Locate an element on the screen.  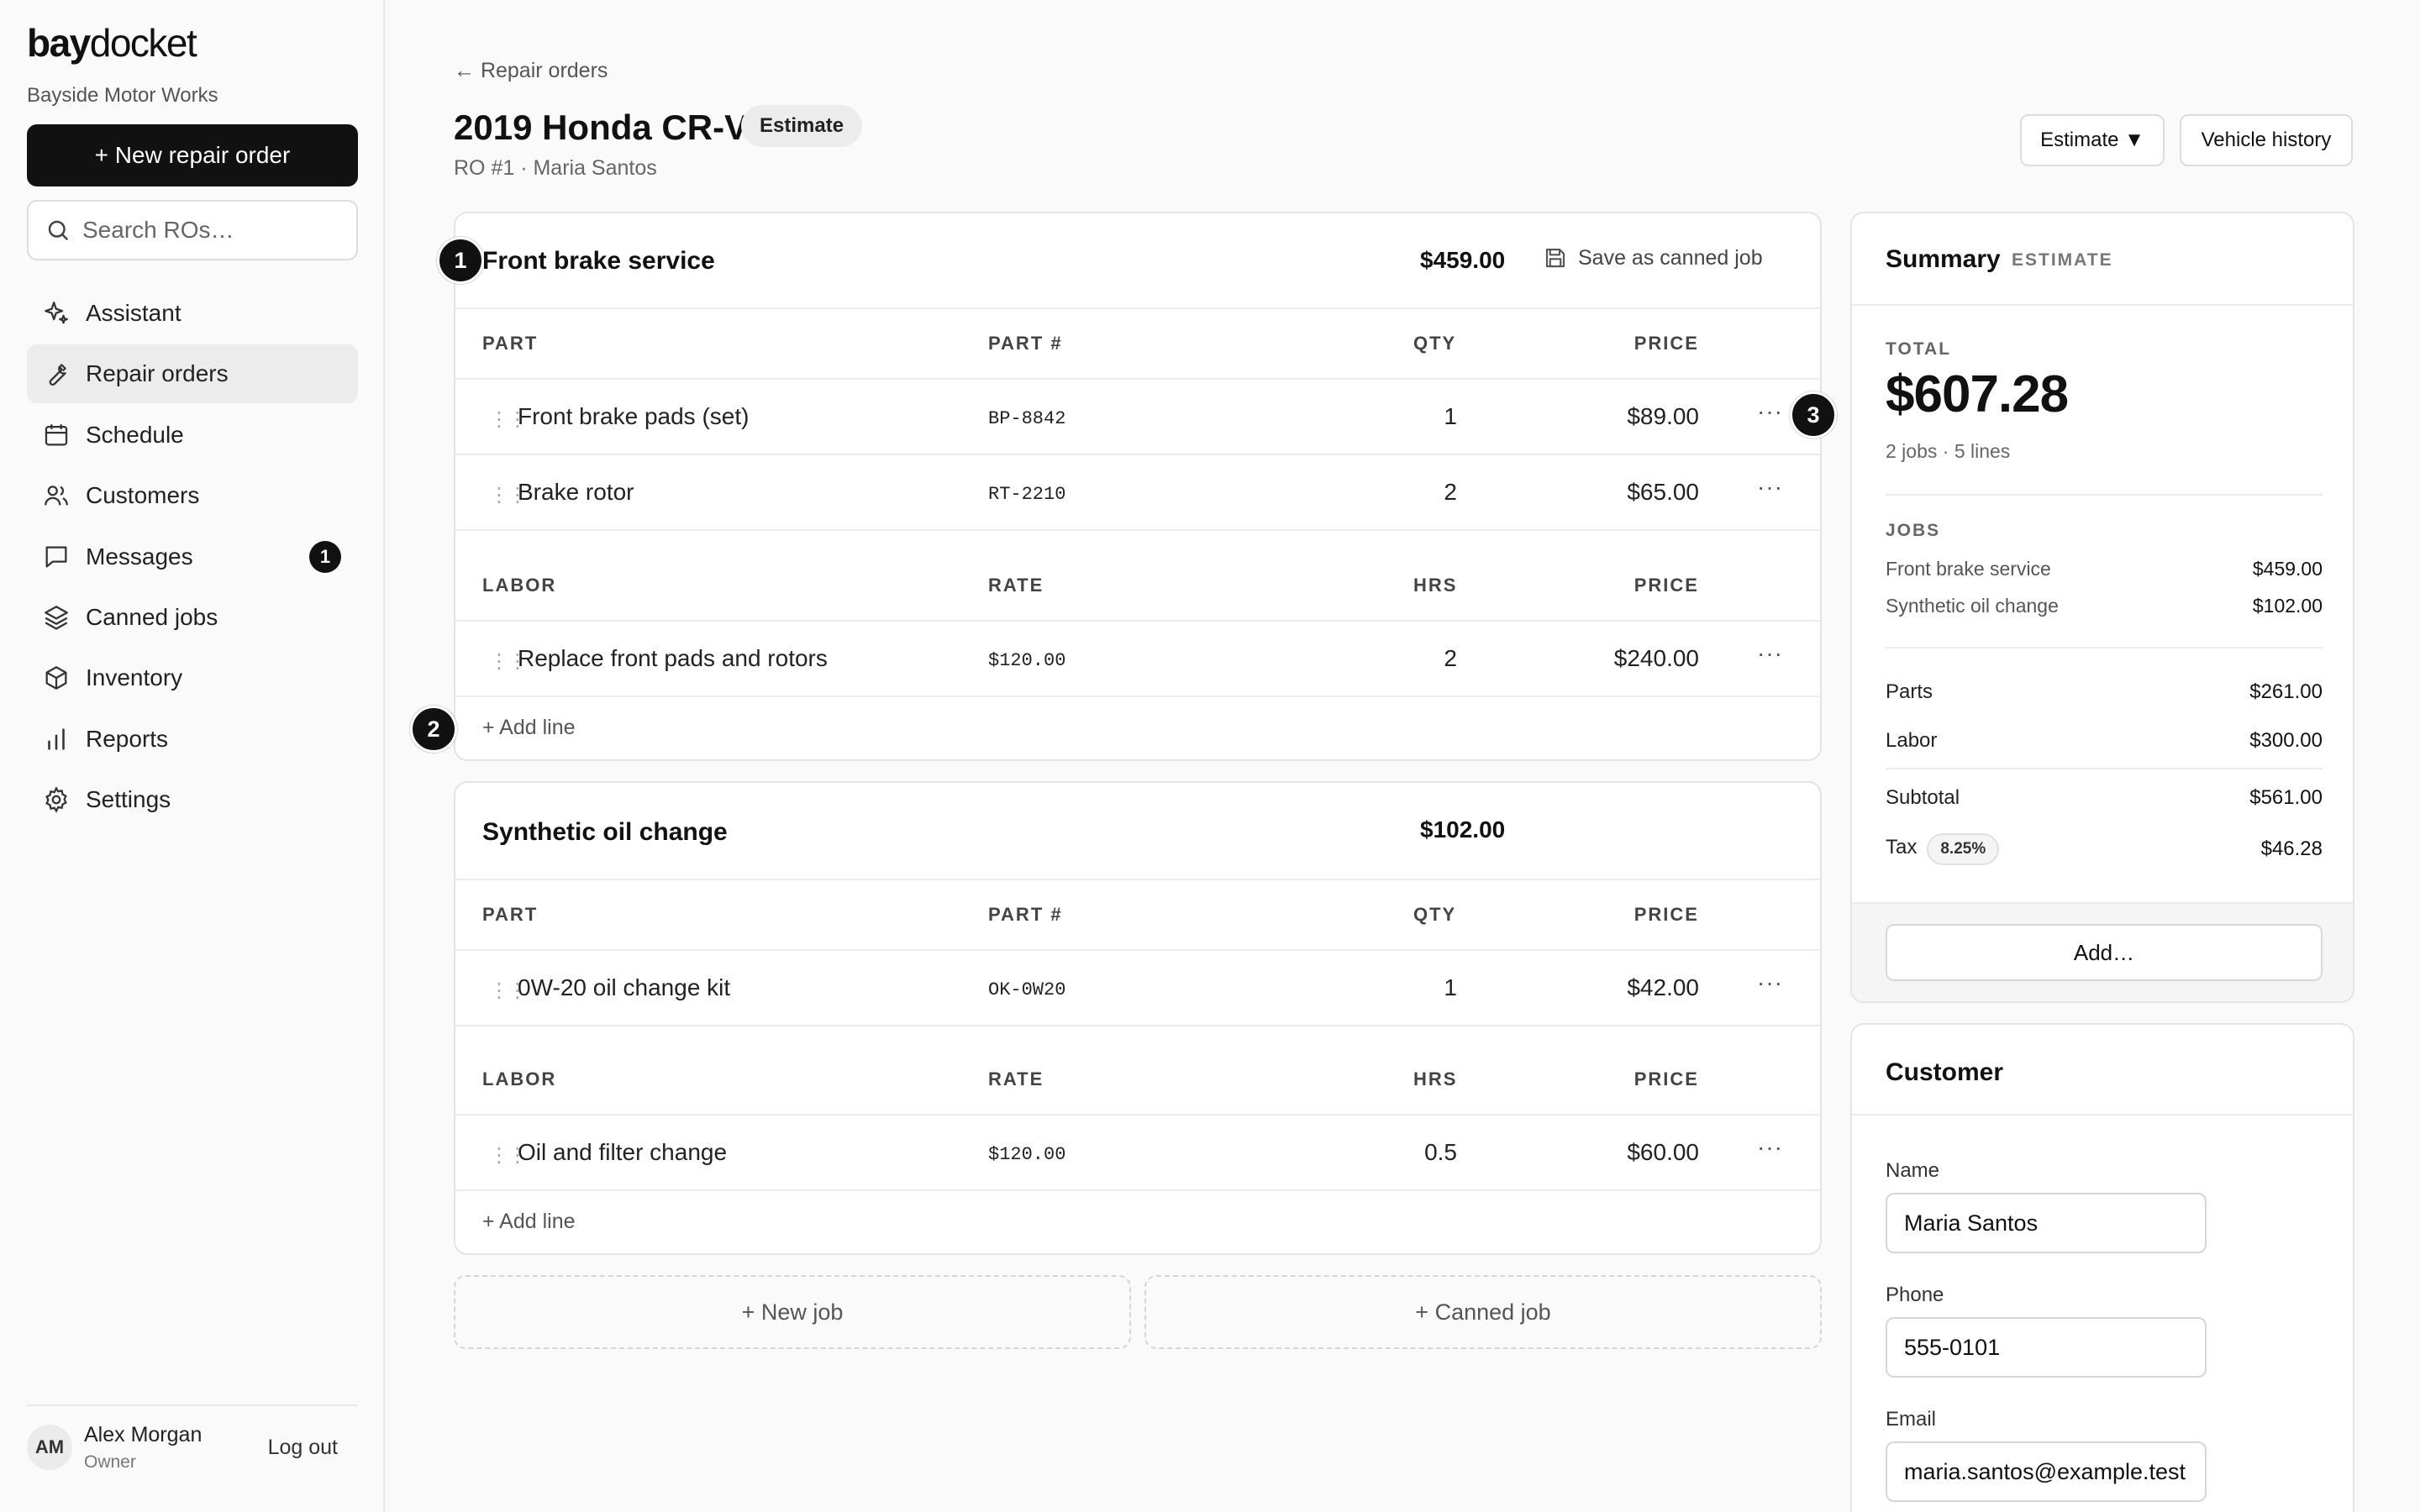
sidebar-item-reports: Reports is located at coordinates (192, 739).